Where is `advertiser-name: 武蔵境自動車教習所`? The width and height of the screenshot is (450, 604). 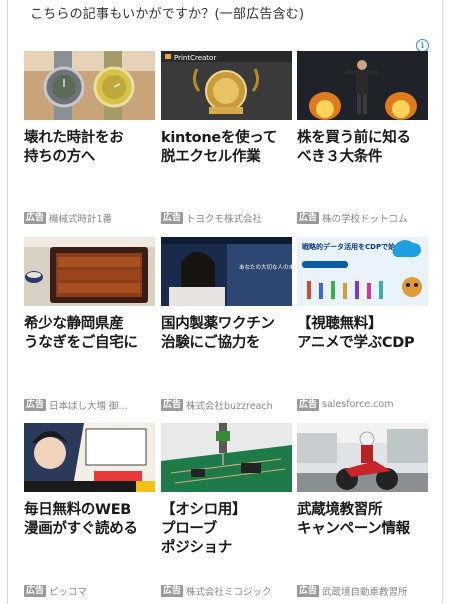 advertiser-name: 武蔵境自動車教習所 is located at coordinates (365, 592).